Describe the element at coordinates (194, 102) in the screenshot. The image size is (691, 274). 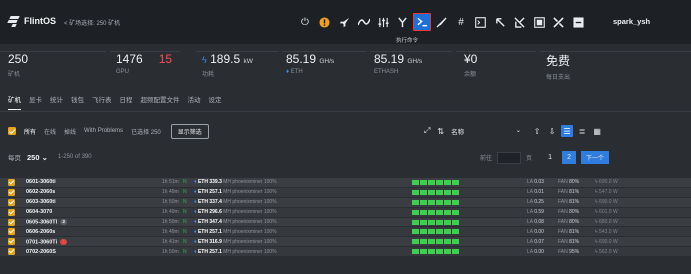
I see `tab-activity: 活动` at that location.